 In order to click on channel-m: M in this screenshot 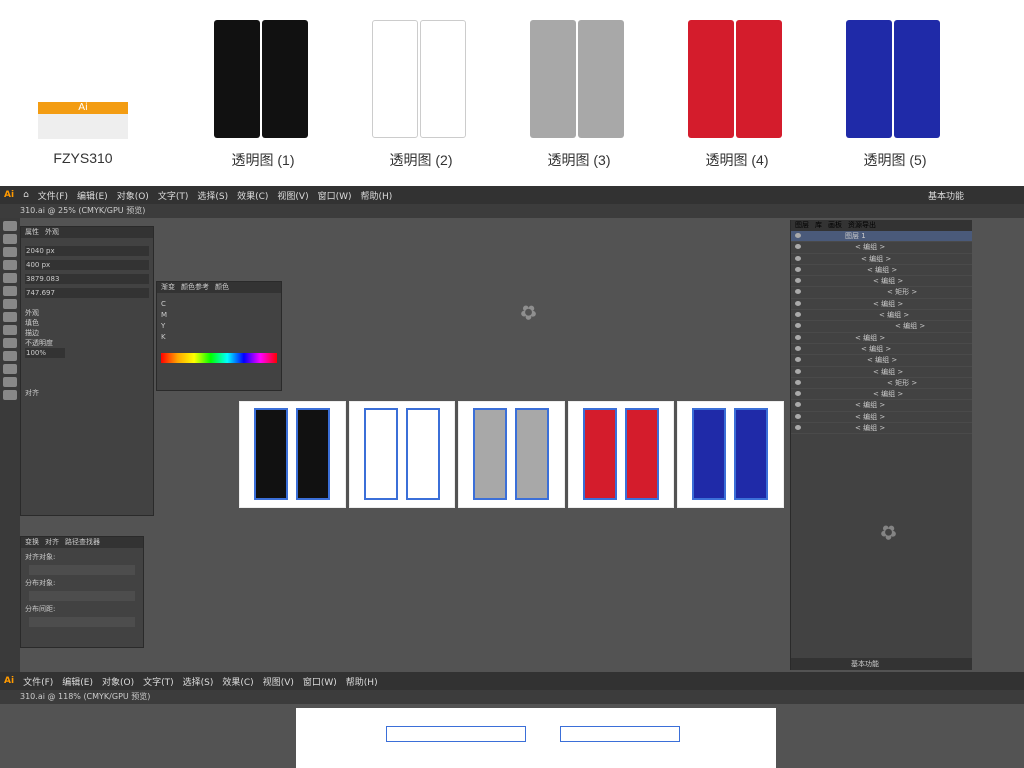, I will do `click(219, 315)`.